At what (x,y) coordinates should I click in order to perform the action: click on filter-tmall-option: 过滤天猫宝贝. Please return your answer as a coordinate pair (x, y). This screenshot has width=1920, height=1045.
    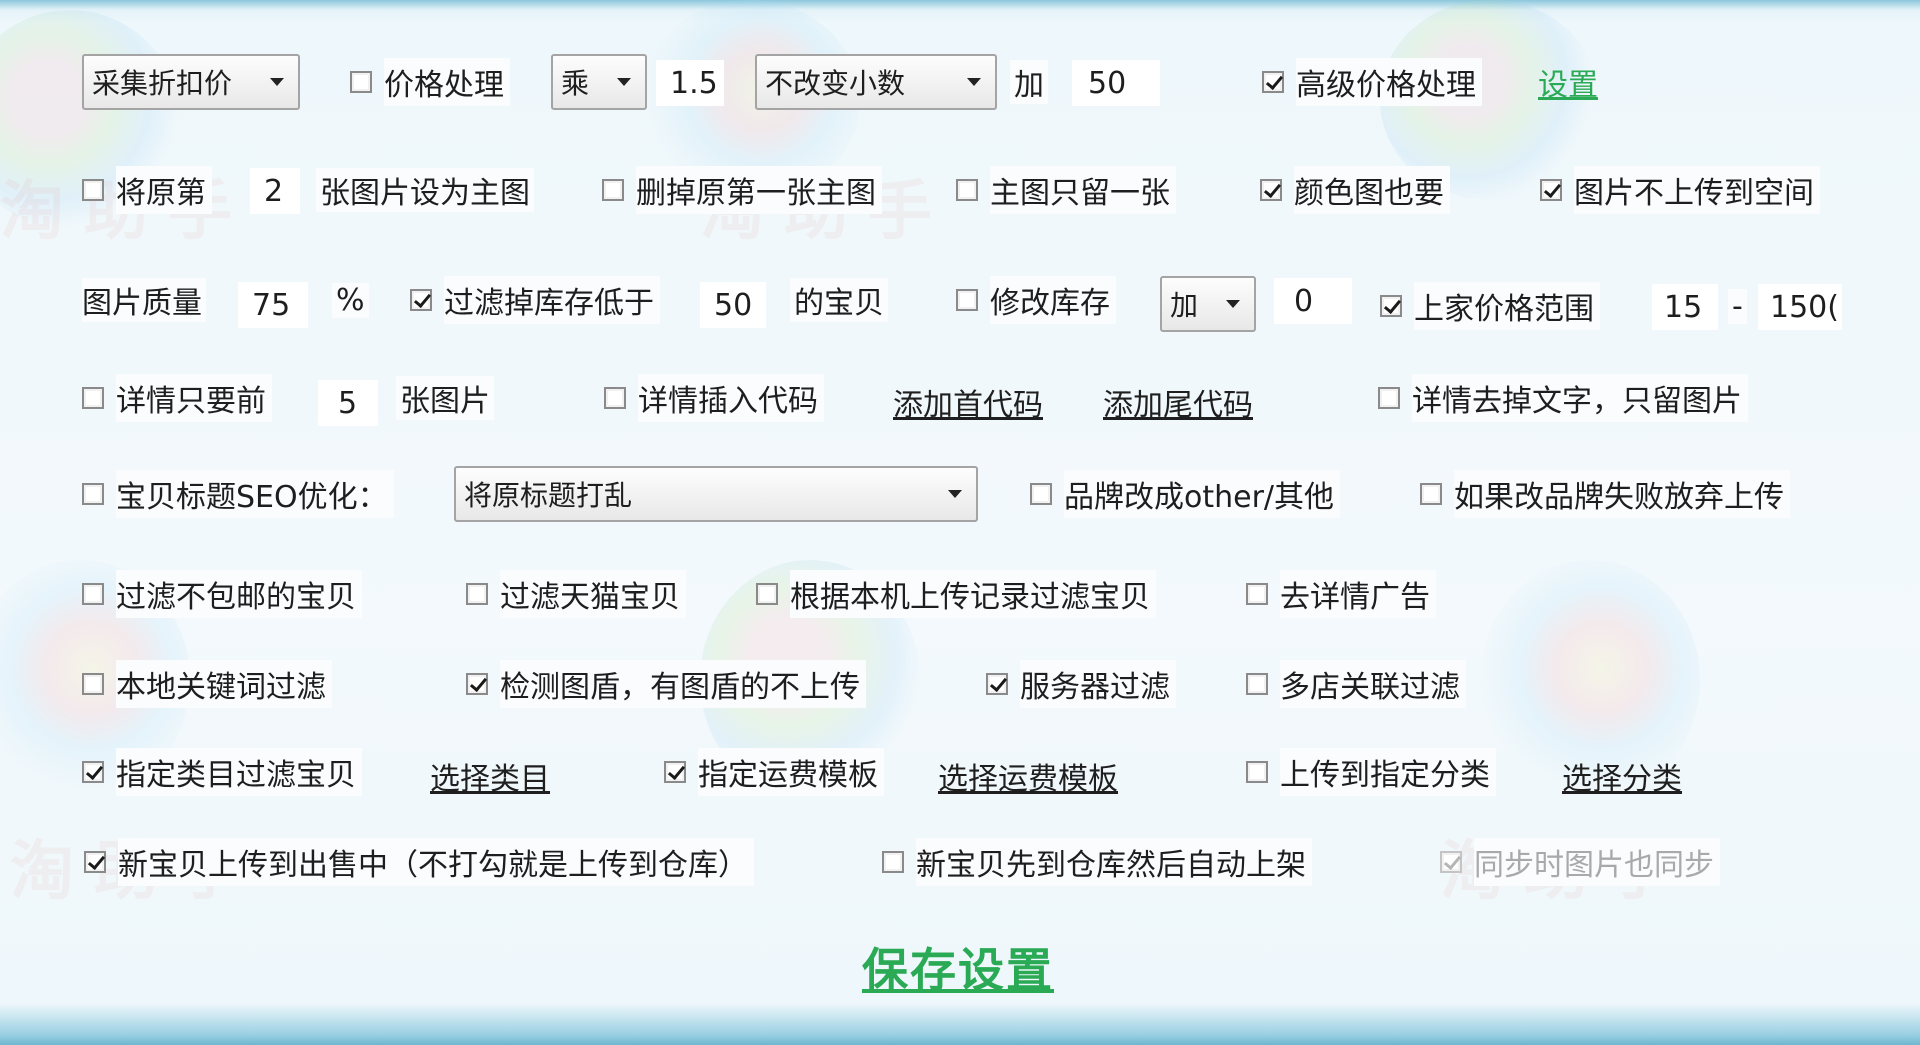
    Looking at the image, I should click on (576, 594).